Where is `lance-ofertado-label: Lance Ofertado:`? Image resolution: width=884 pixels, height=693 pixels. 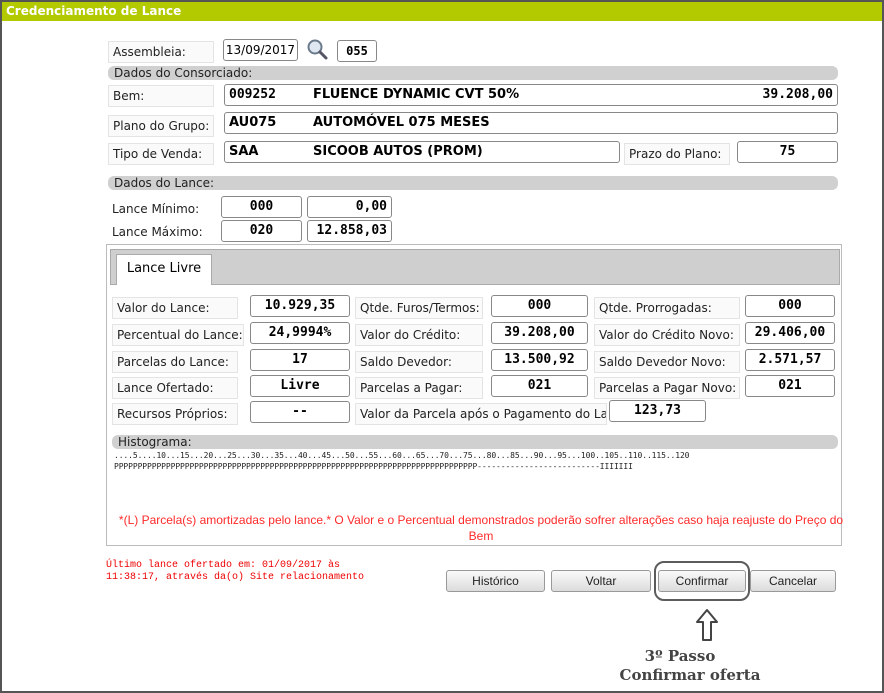 lance-ofertado-label: Lance Ofertado: is located at coordinates (175, 388).